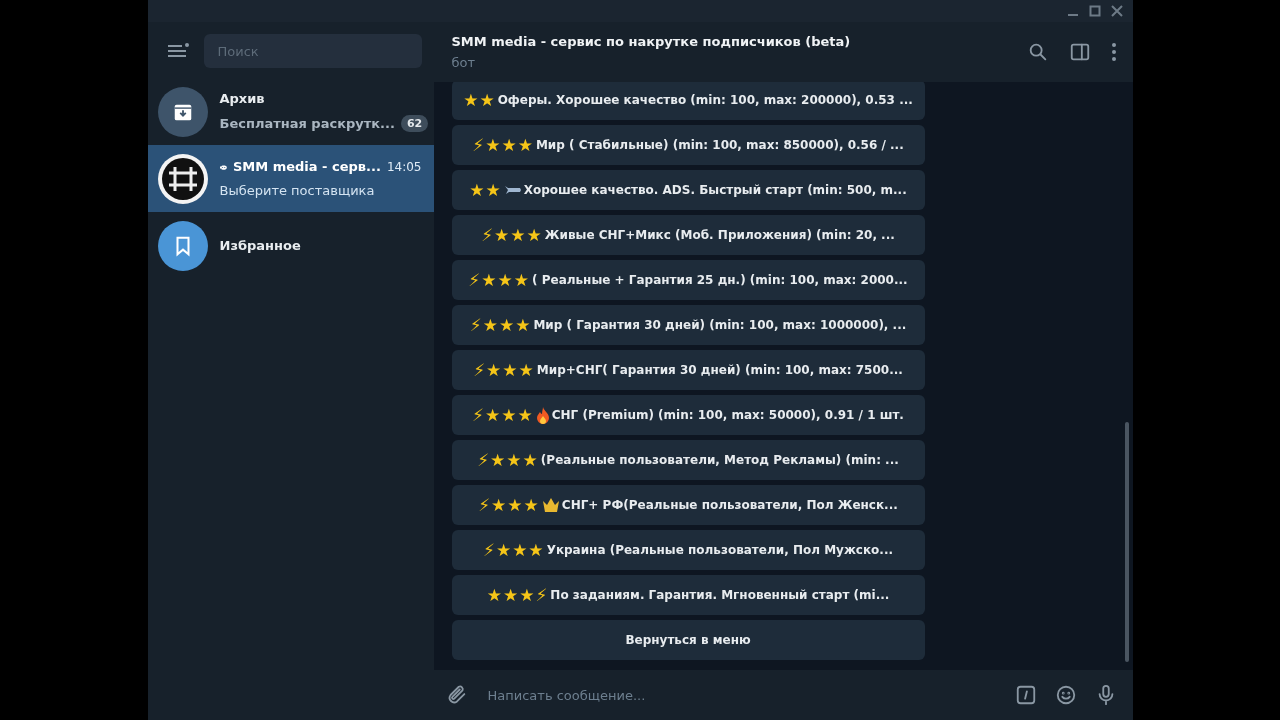  Describe the element at coordinates (688, 640) in the screenshot. I see `keyboard-button: Вернуться в меню` at that location.